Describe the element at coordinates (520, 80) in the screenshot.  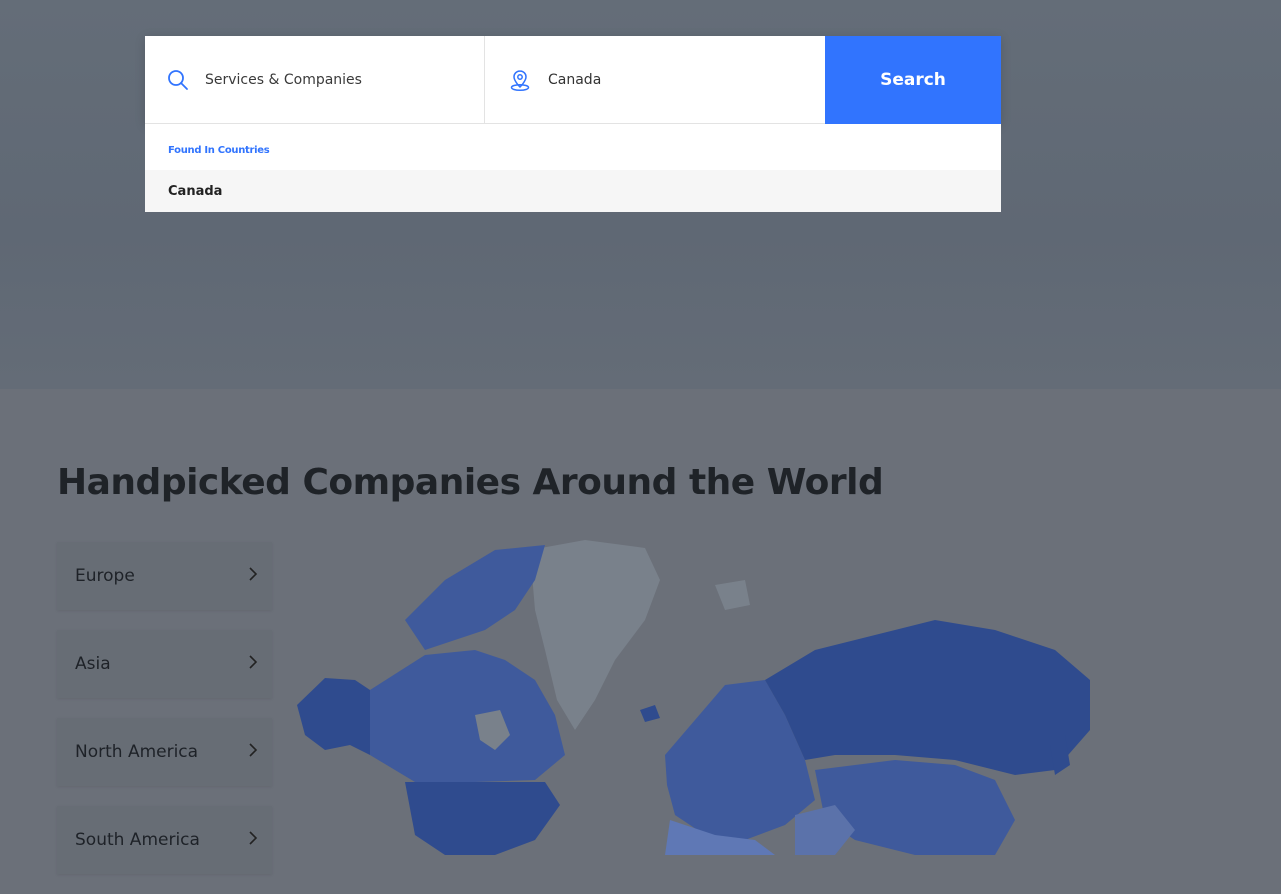
I see `location-pin-icon` at that location.